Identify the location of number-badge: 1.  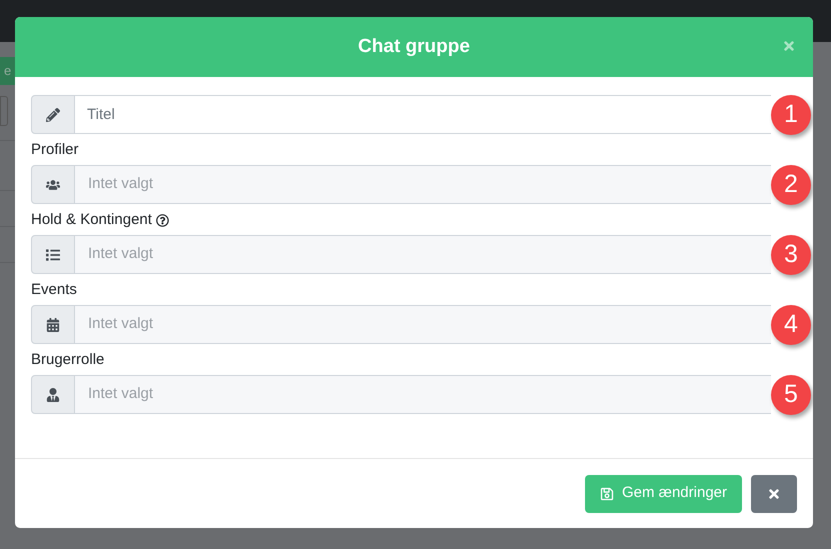
(791, 114).